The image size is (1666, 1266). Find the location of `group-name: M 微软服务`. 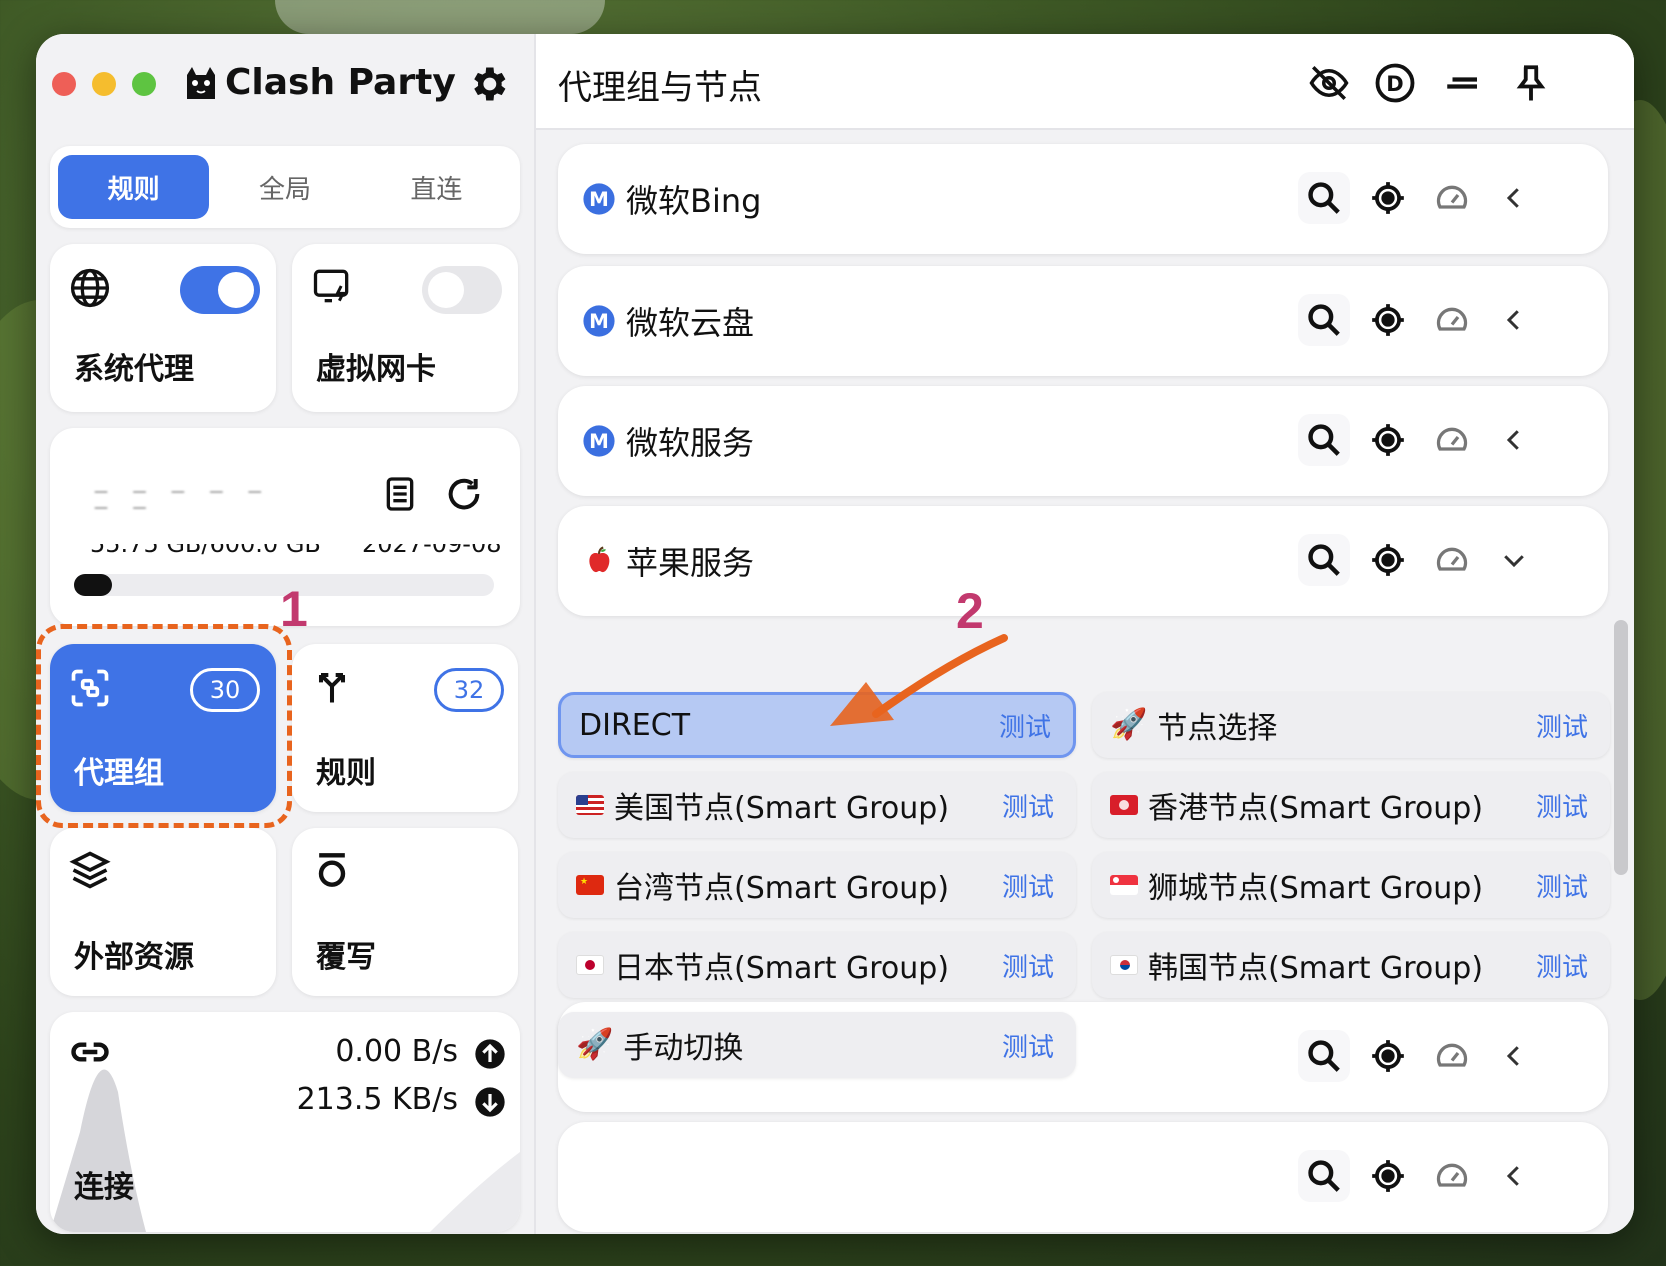

group-name: M 微软服务 is located at coordinates (668, 441).